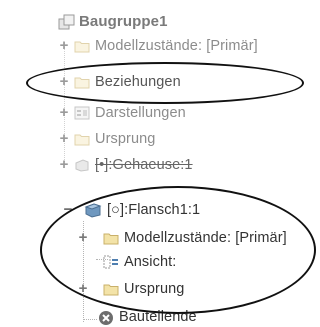  I want to click on tree-item-flansch: − [○]:Flansch1:1, so click(129, 210).